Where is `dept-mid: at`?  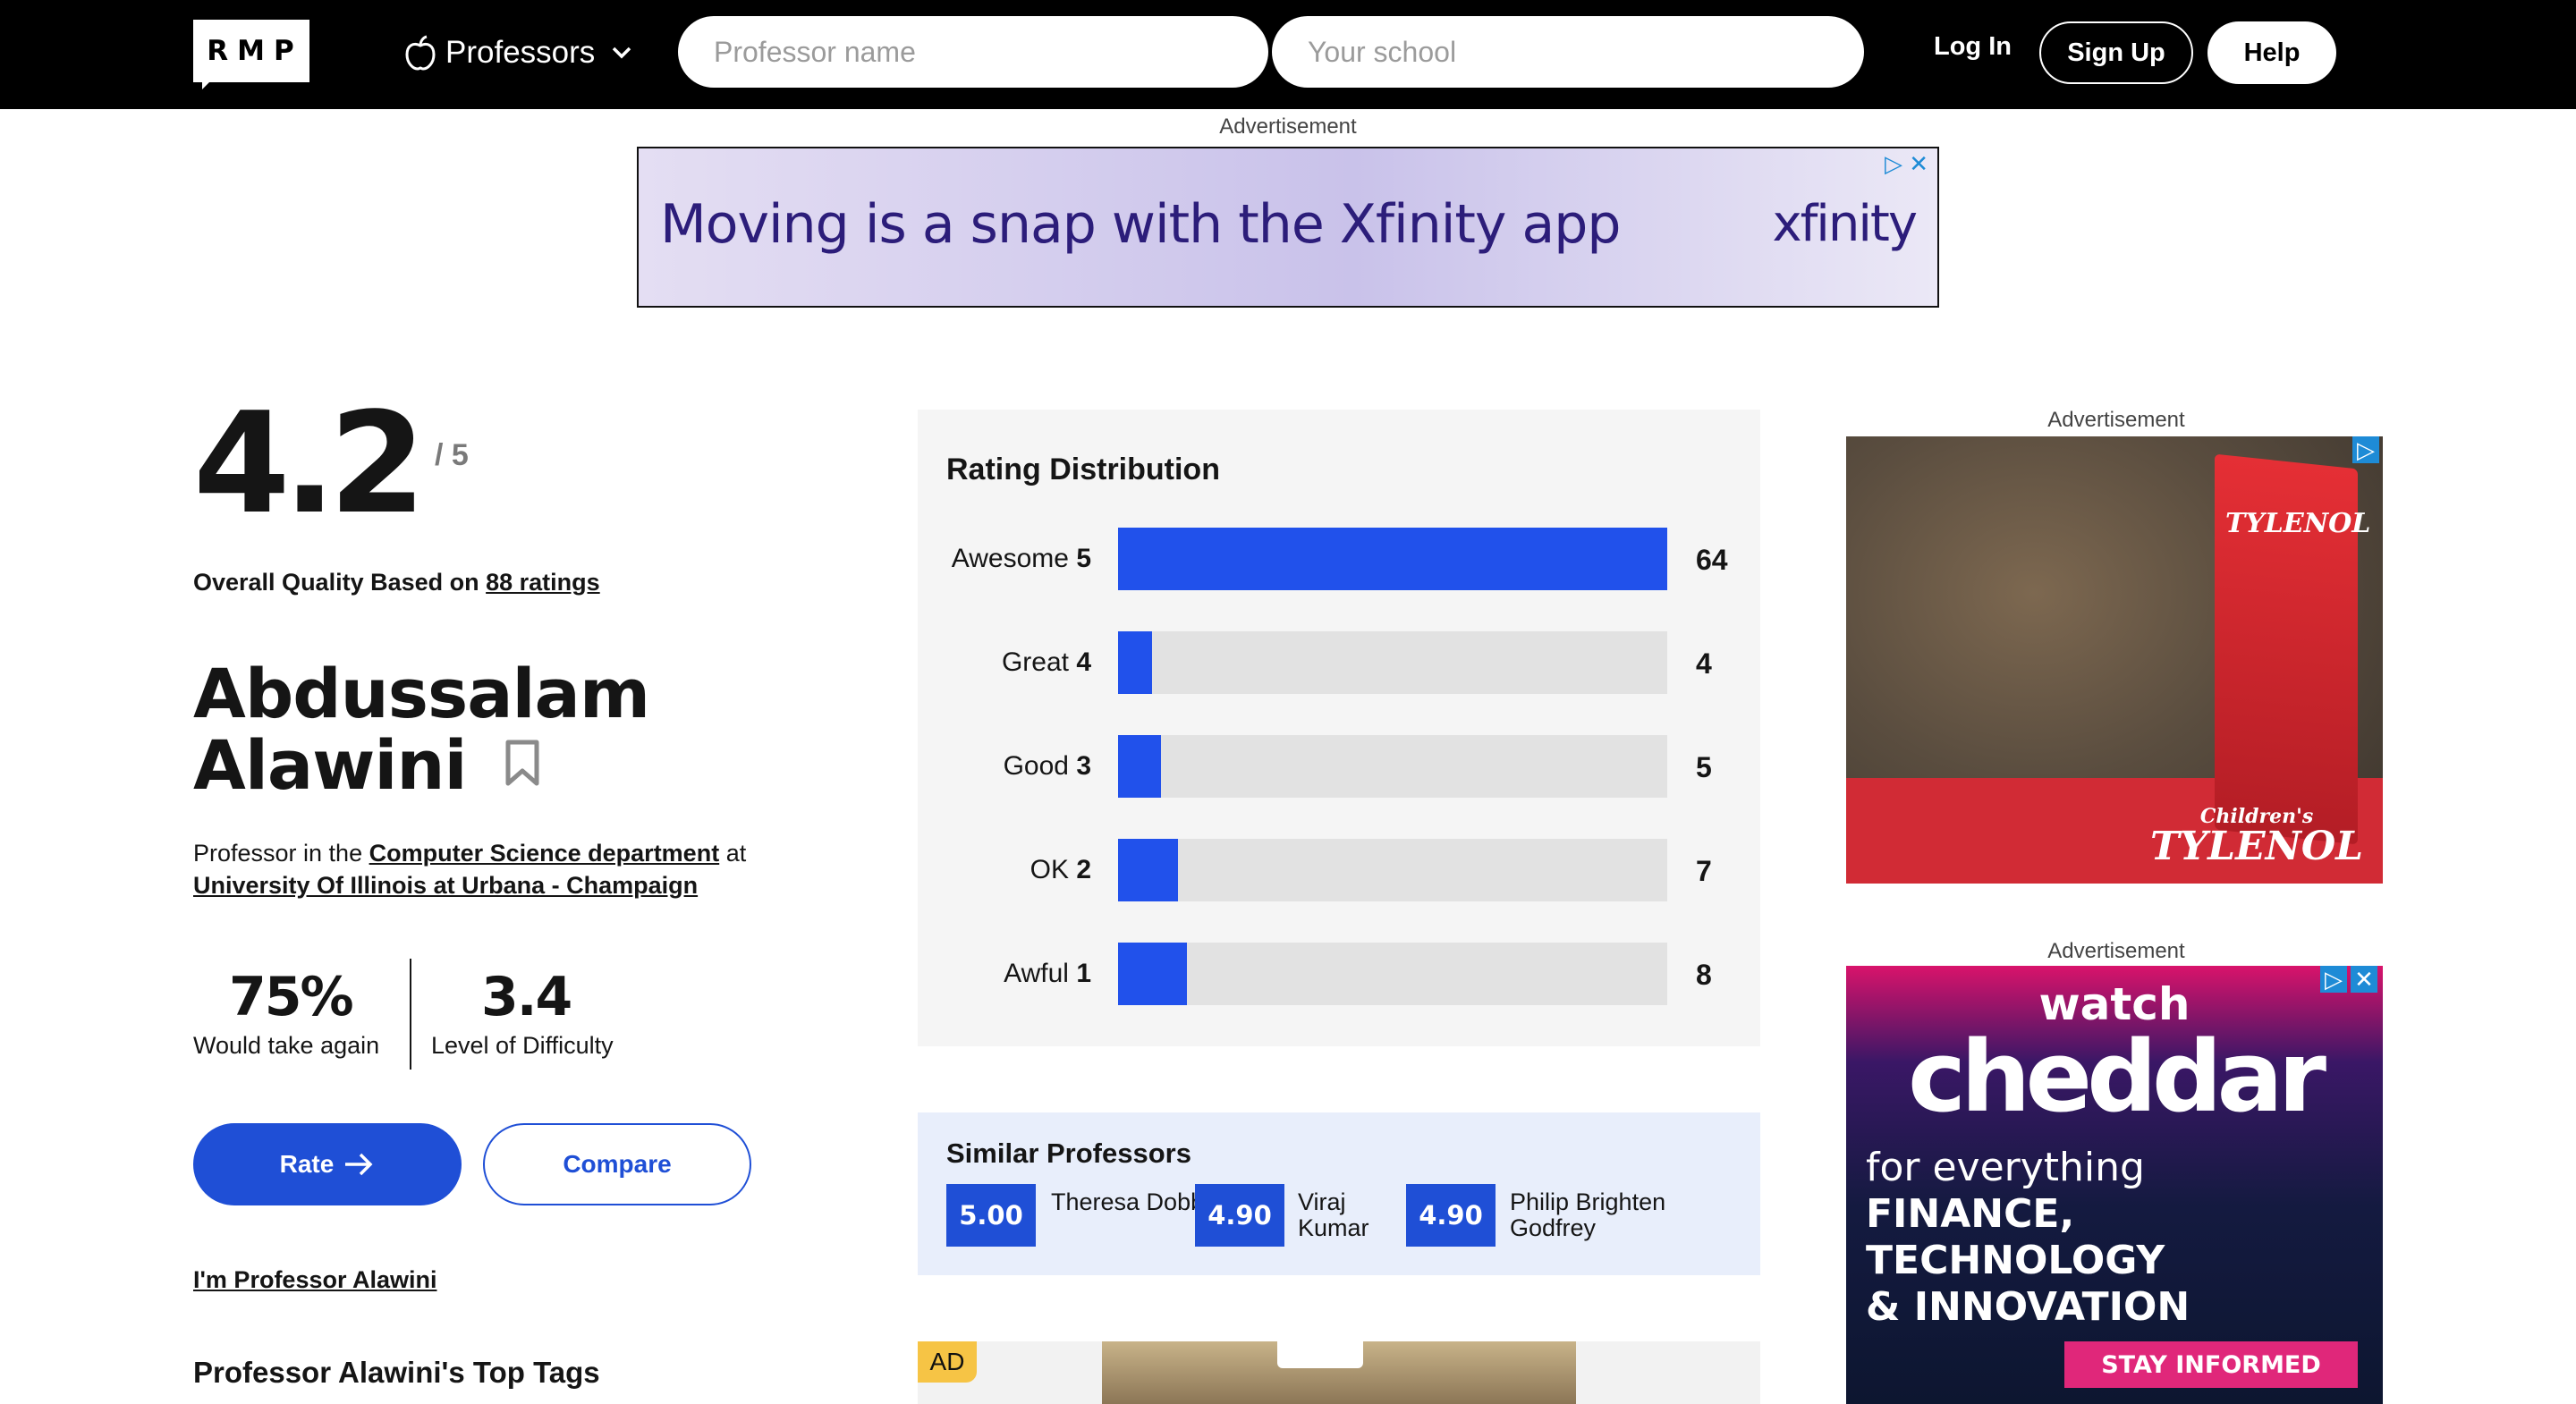 dept-mid: at is located at coordinates (733, 854).